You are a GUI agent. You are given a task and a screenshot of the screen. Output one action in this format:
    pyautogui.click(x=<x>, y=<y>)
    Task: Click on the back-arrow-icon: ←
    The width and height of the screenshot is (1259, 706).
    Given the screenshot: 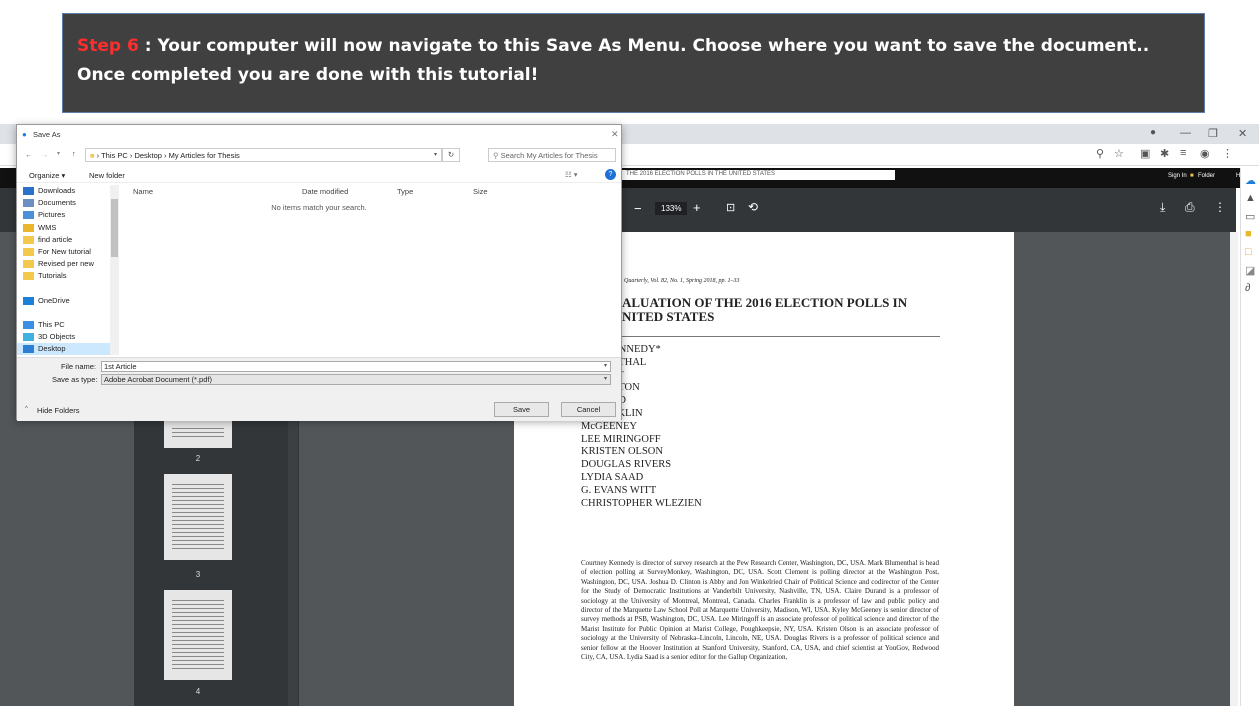 What is the action you would take?
    pyautogui.click(x=29, y=154)
    